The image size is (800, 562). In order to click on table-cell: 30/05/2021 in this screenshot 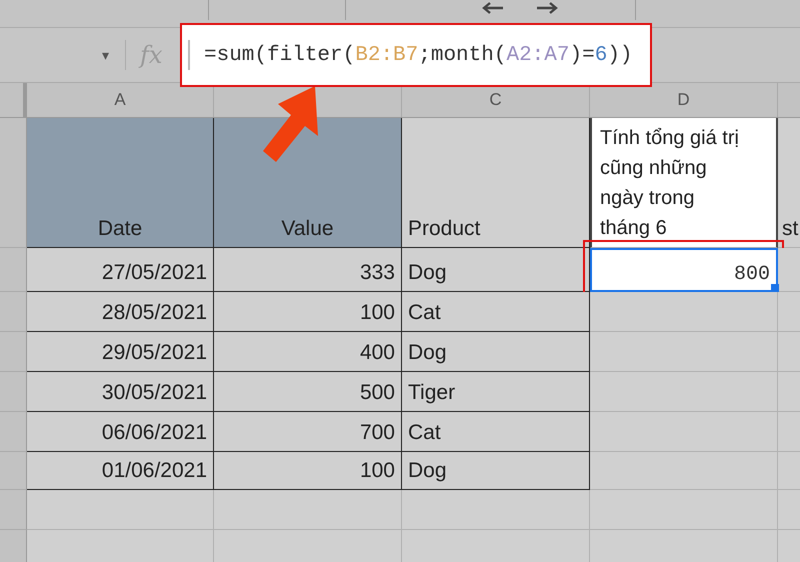, I will do `click(120, 392)`.